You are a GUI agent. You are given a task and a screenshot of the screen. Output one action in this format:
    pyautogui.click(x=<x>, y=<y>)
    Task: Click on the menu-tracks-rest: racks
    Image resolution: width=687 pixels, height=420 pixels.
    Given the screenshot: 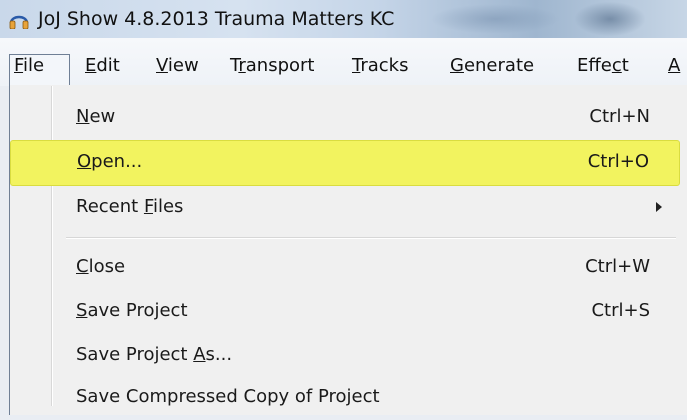 What is the action you would take?
    pyautogui.click(x=384, y=65)
    